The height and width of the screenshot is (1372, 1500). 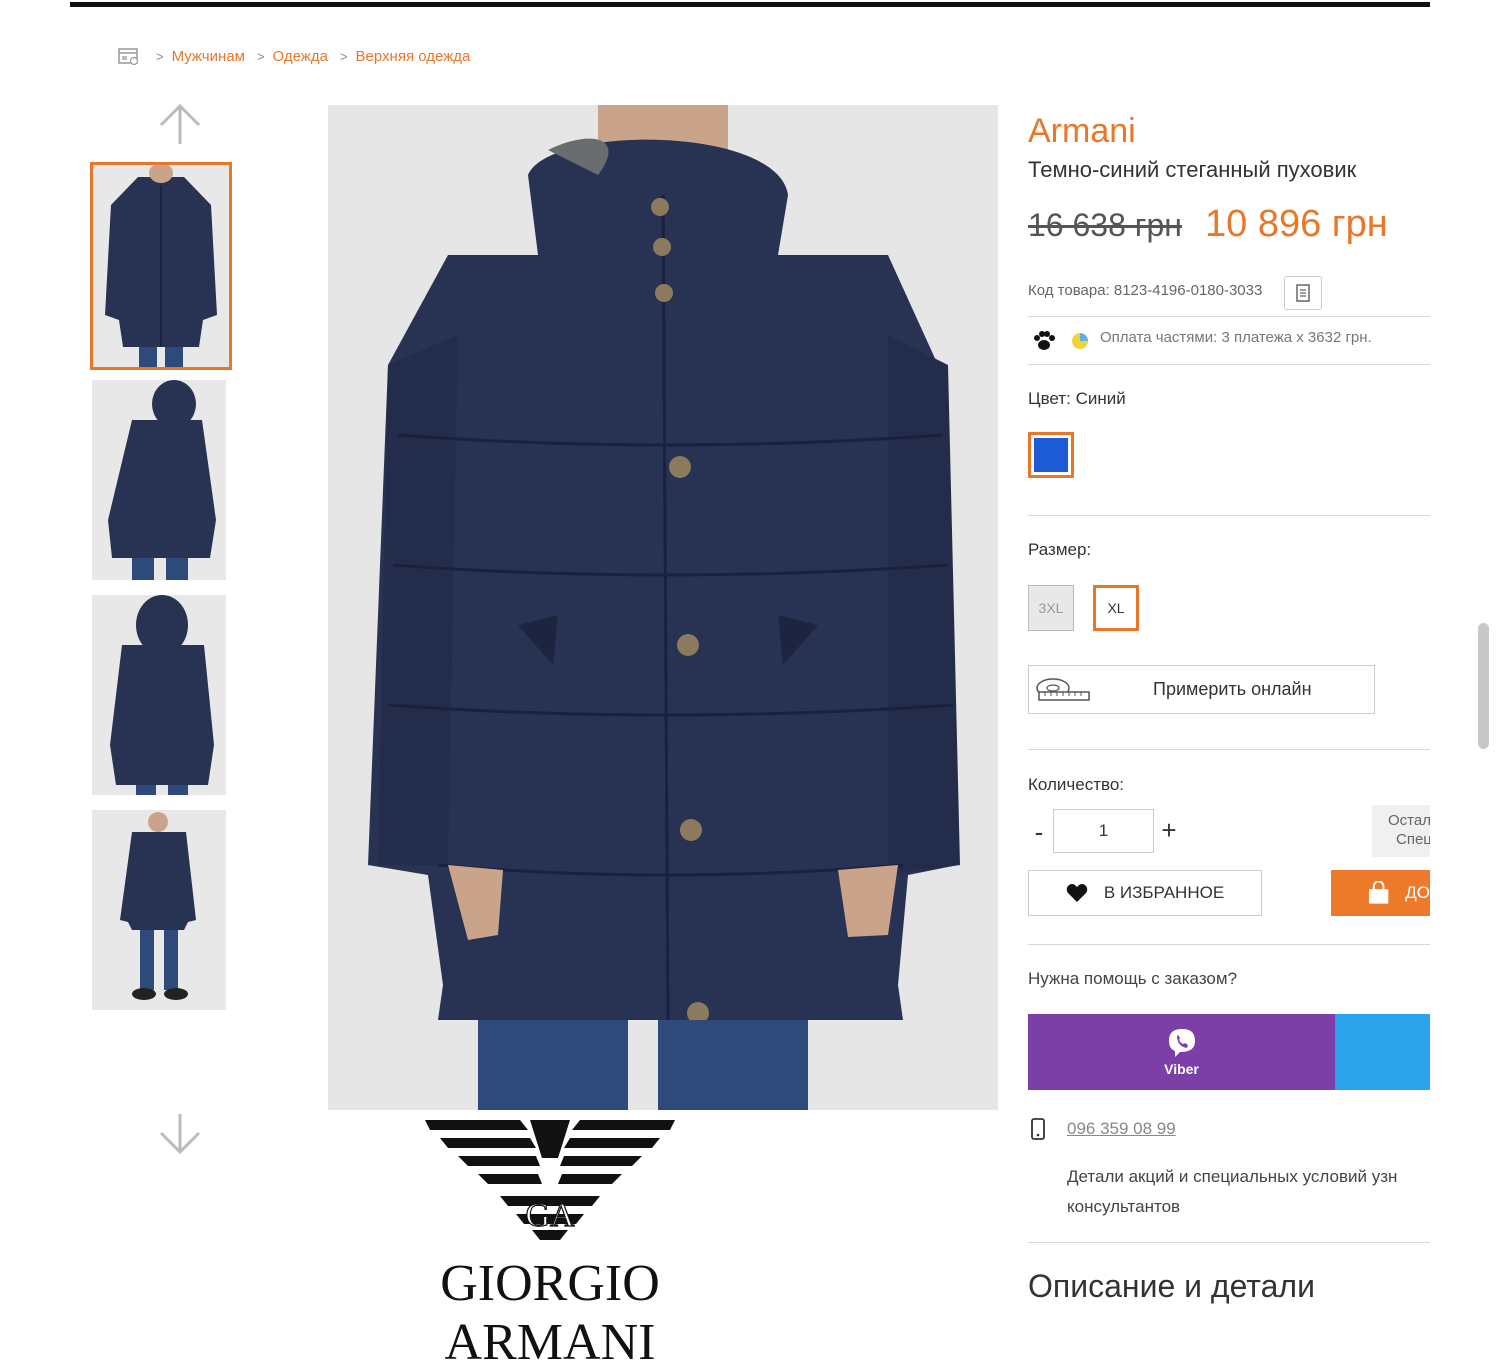 What do you see at coordinates (1051, 455) in the screenshot?
I see `color-swatch-blue` at bounding box center [1051, 455].